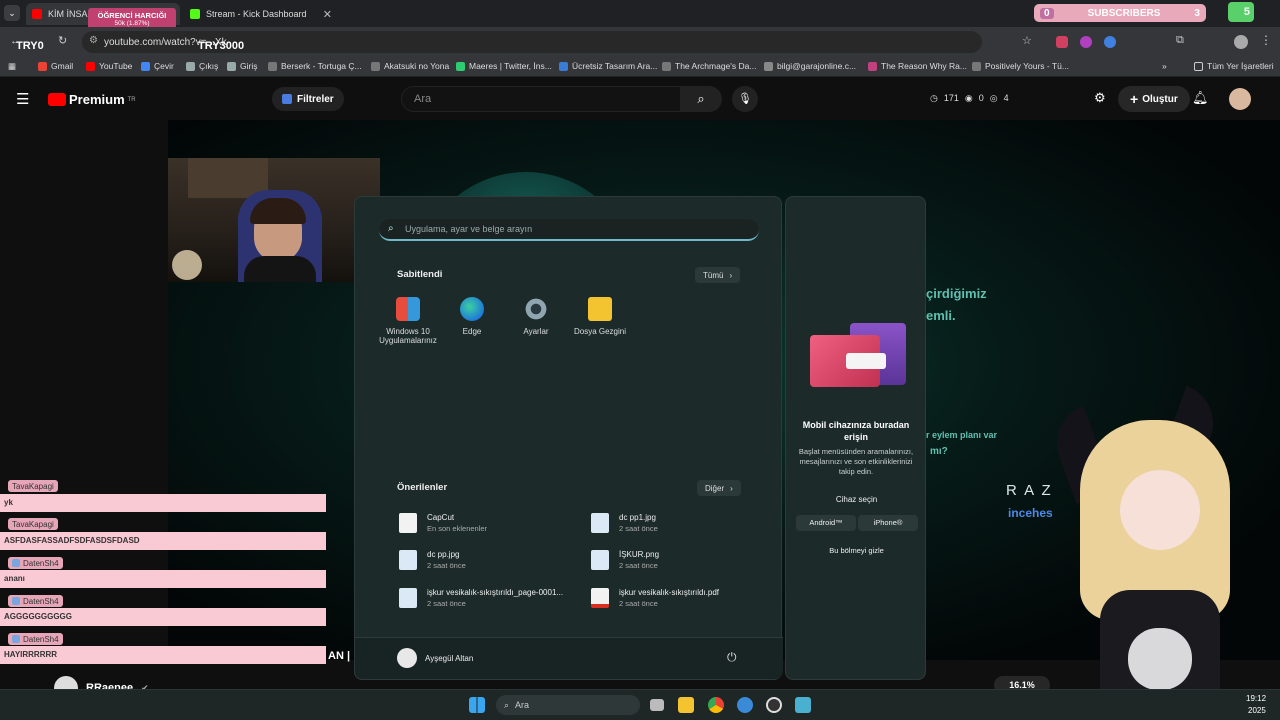  I want to click on hide-panel-link: Bu bölmeyi gizle, so click(856, 550).